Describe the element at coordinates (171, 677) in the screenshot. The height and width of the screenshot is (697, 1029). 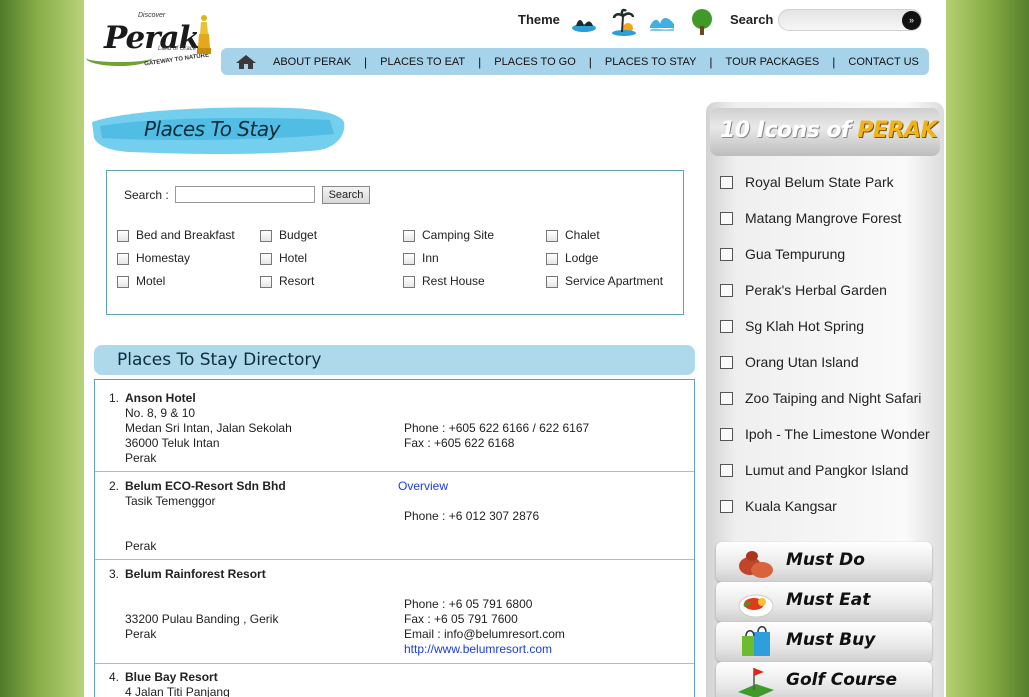
I see `entry-name: Blue Bay Resort` at that location.